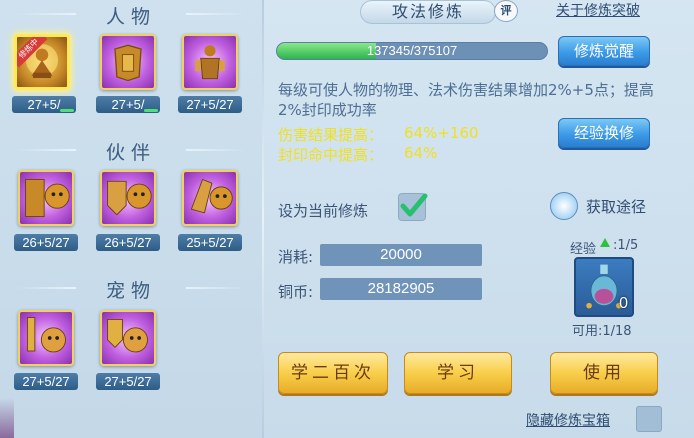 Image resolution: width=694 pixels, height=438 pixels. Describe the element at coordinates (333, 373) in the screenshot. I see `learn-hundred-button: 学二百次` at that location.